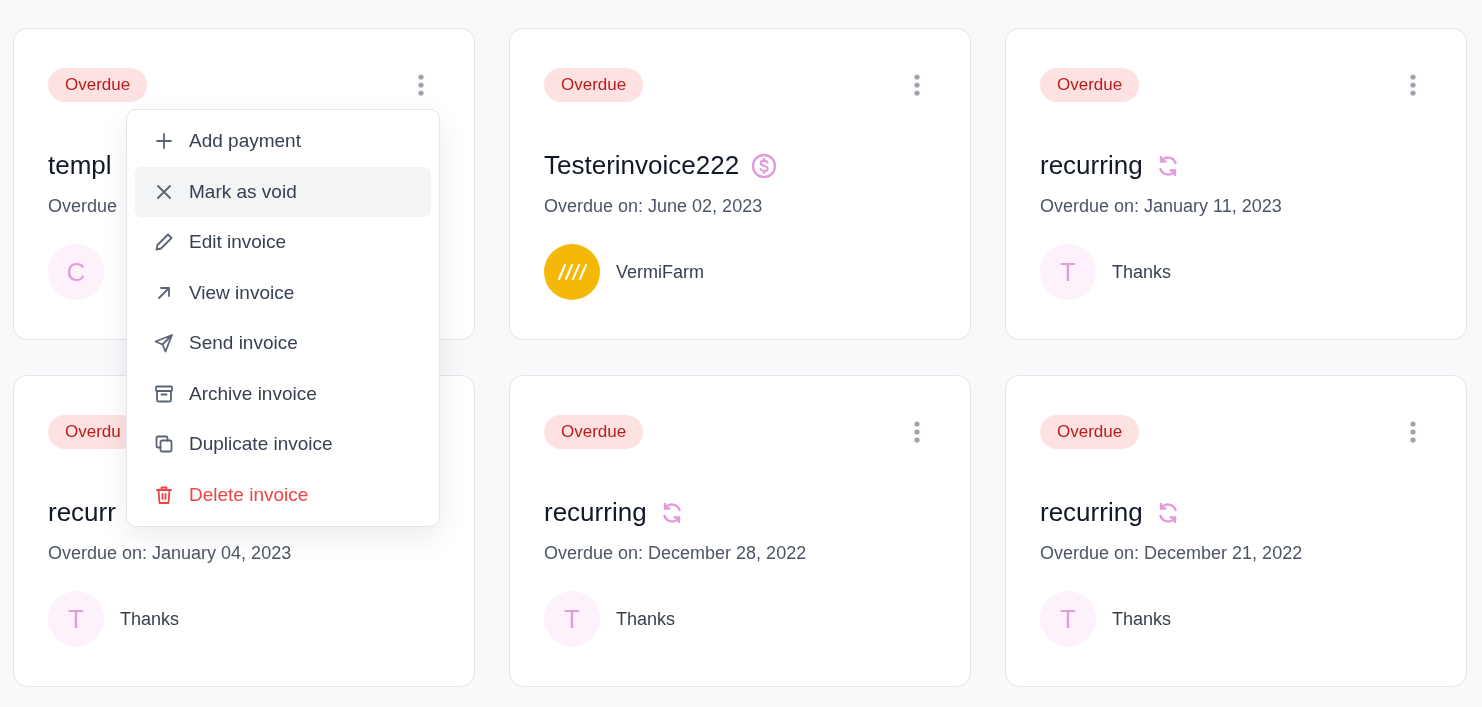 This screenshot has height=707, width=1482. What do you see at coordinates (283, 242) in the screenshot?
I see `menu-item: Edit invoice` at bounding box center [283, 242].